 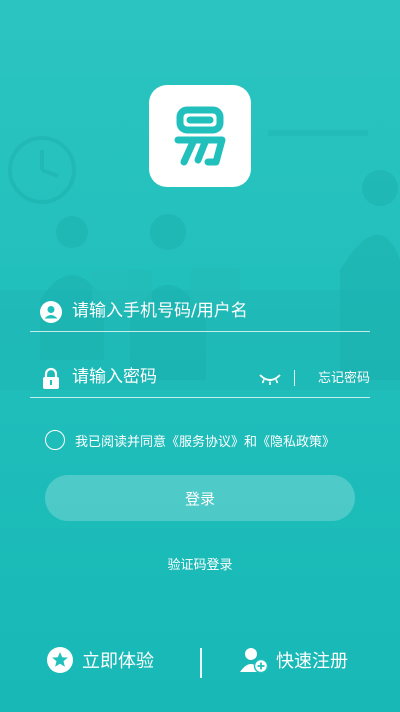 I want to click on lock-icon, so click(x=51, y=378).